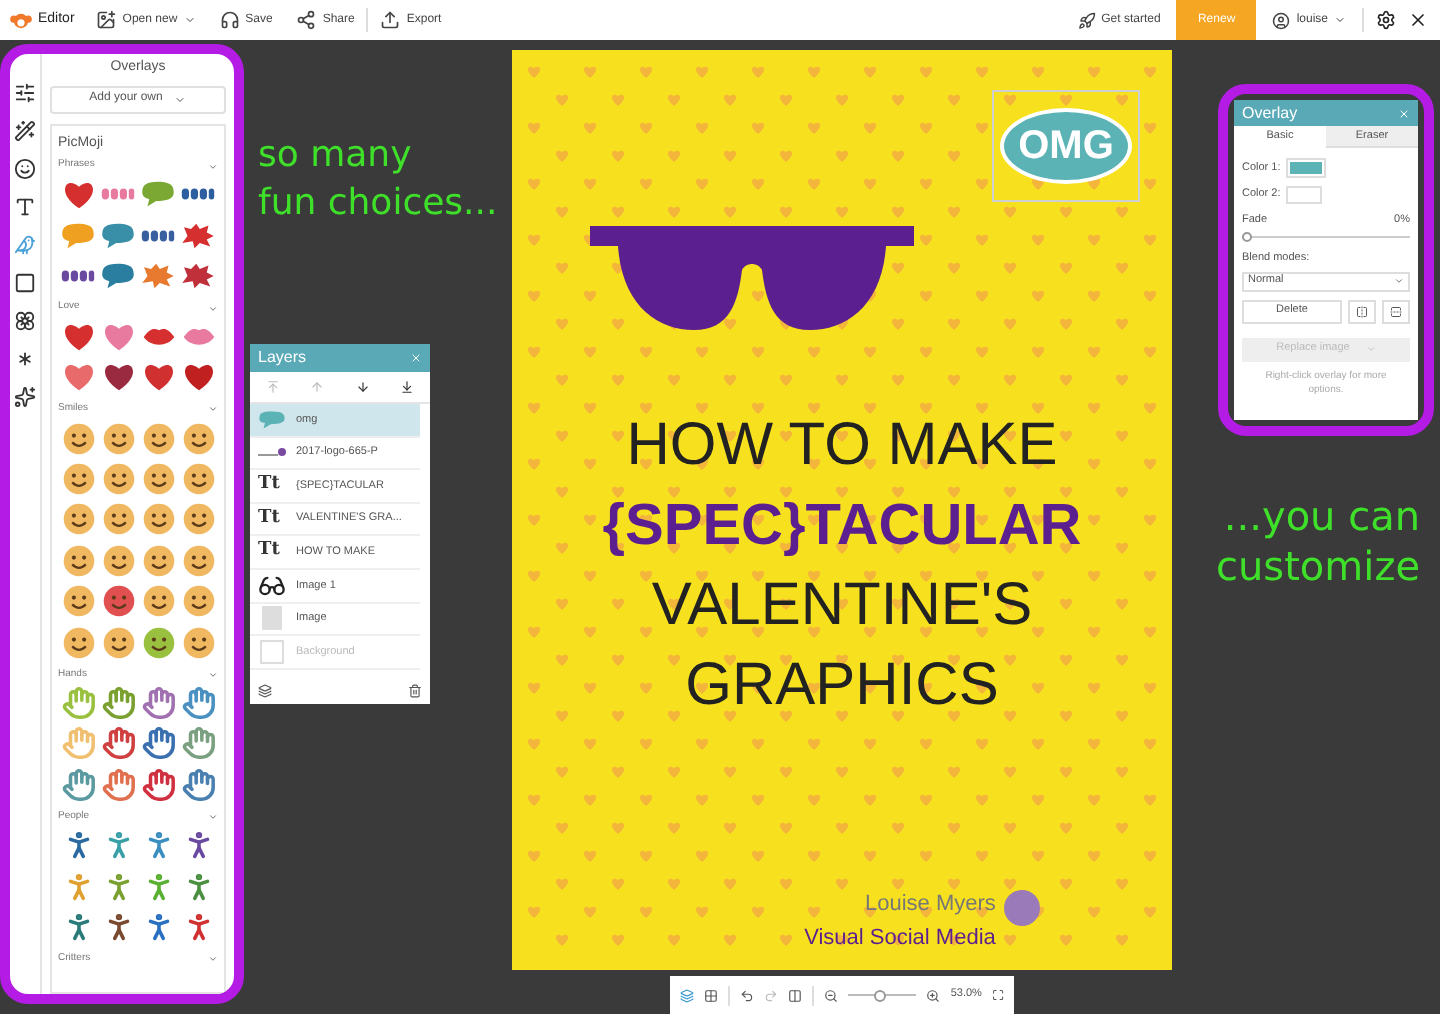 This screenshot has height=1014, width=1440. Describe the element at coordinates (415, 690) in the screenshot. I see `trash-icon` at that location.